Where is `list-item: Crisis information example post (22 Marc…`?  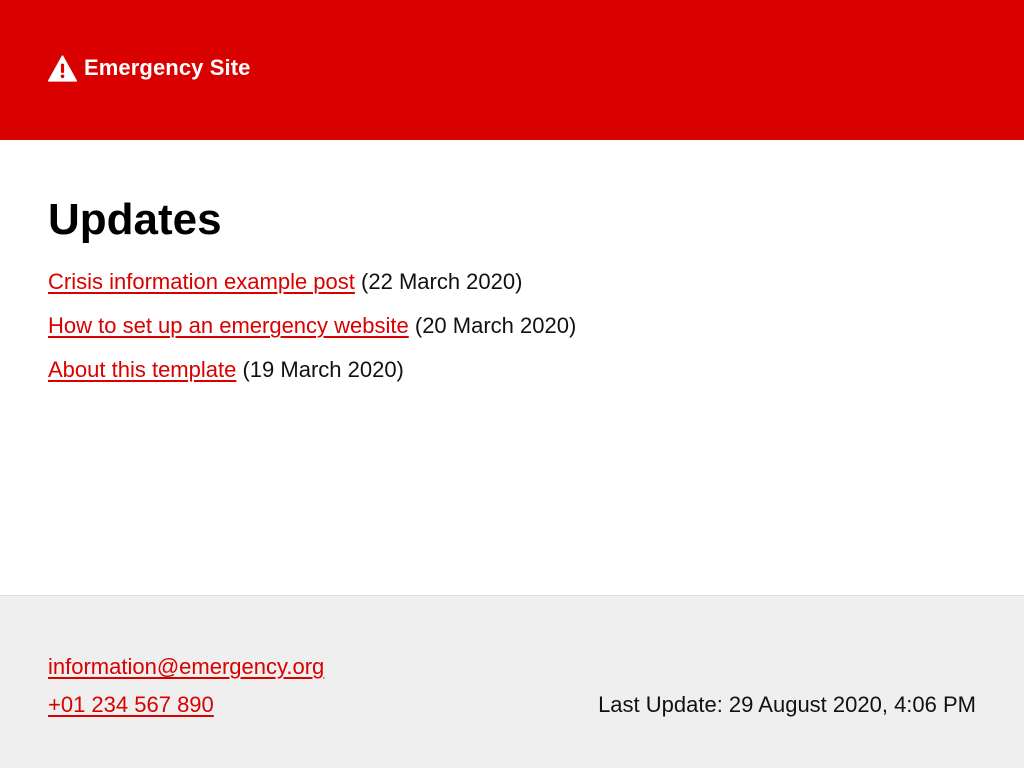
list-item: Crisis information example post (22 Marc… is located at coordinates (512, 282).